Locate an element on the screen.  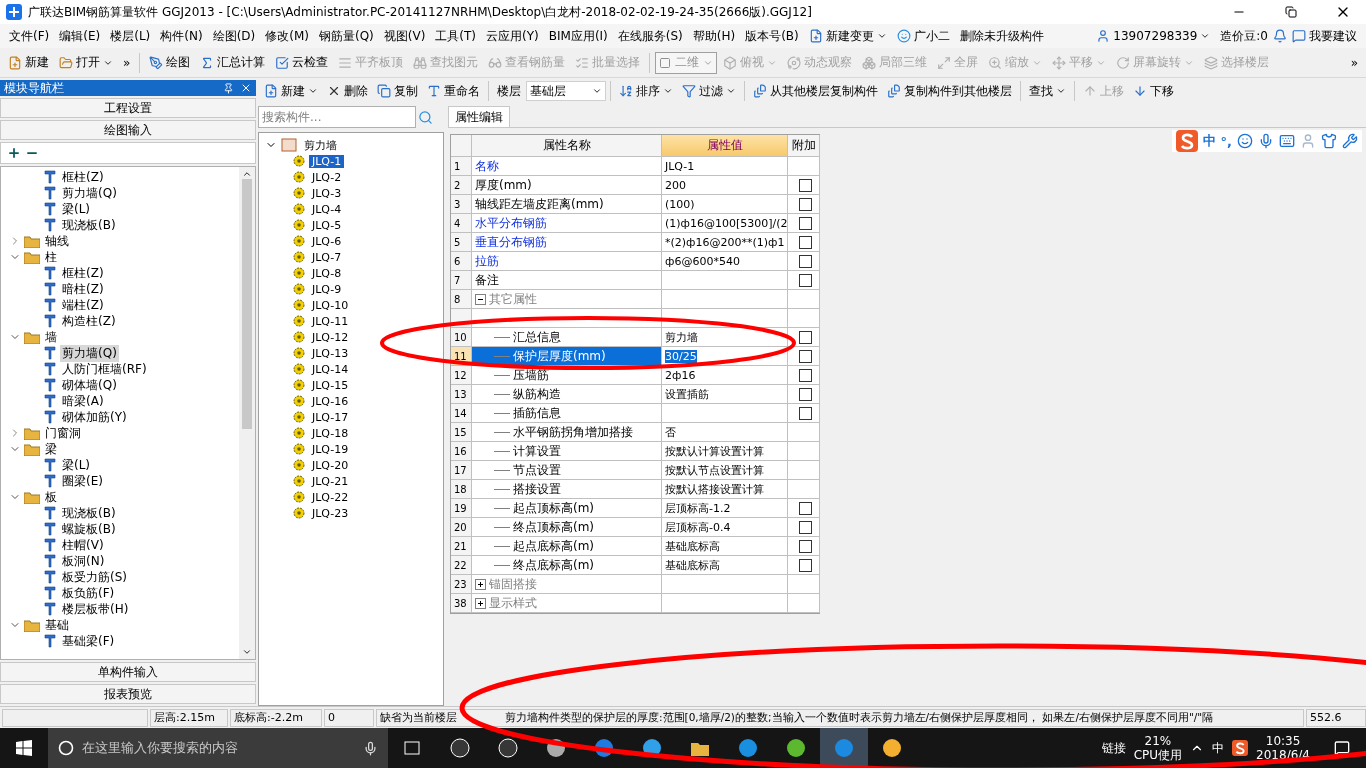
ime-logo-icon is located at coordinates (1240, 748).